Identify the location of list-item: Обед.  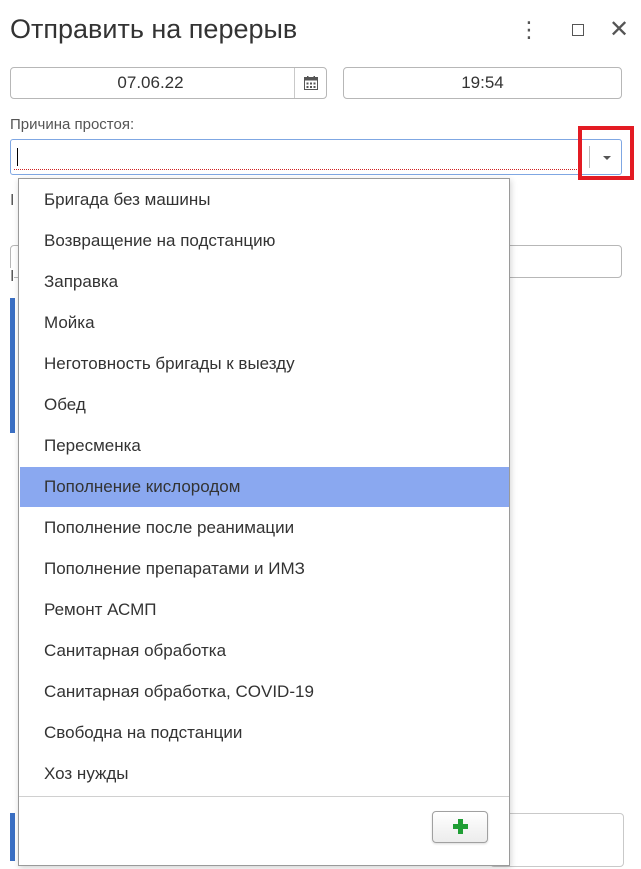
(264, 405).